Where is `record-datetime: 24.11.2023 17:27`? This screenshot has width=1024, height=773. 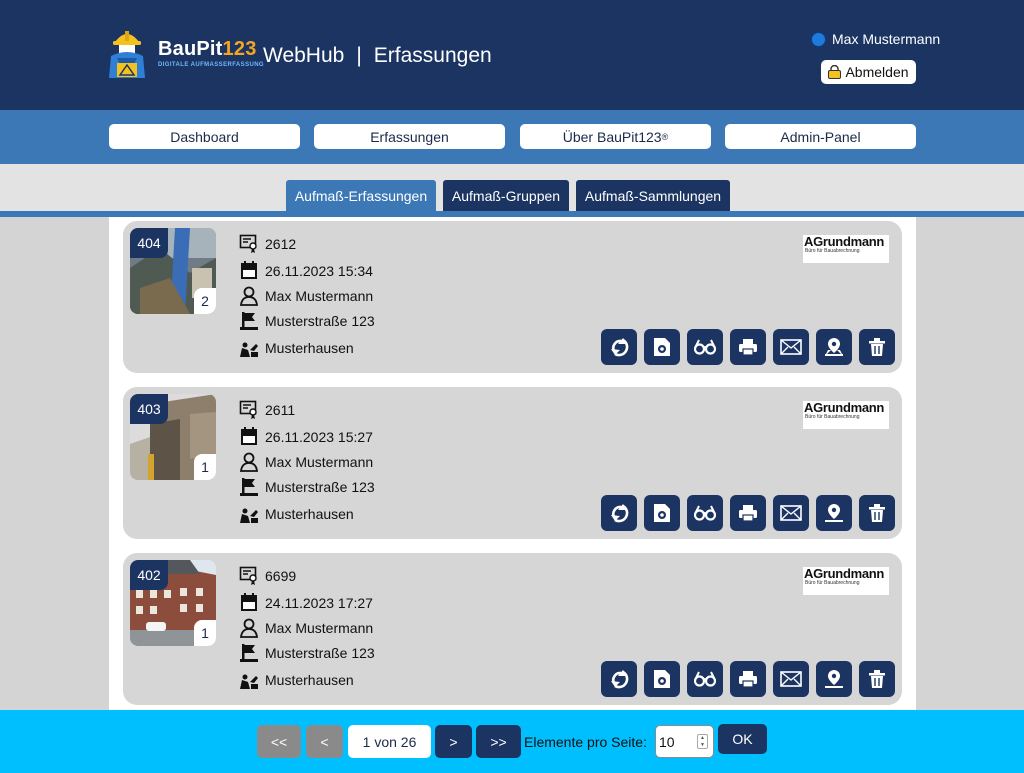 record-datetime: 24.11.2023 17:27 is located at coordinates (319, 603).